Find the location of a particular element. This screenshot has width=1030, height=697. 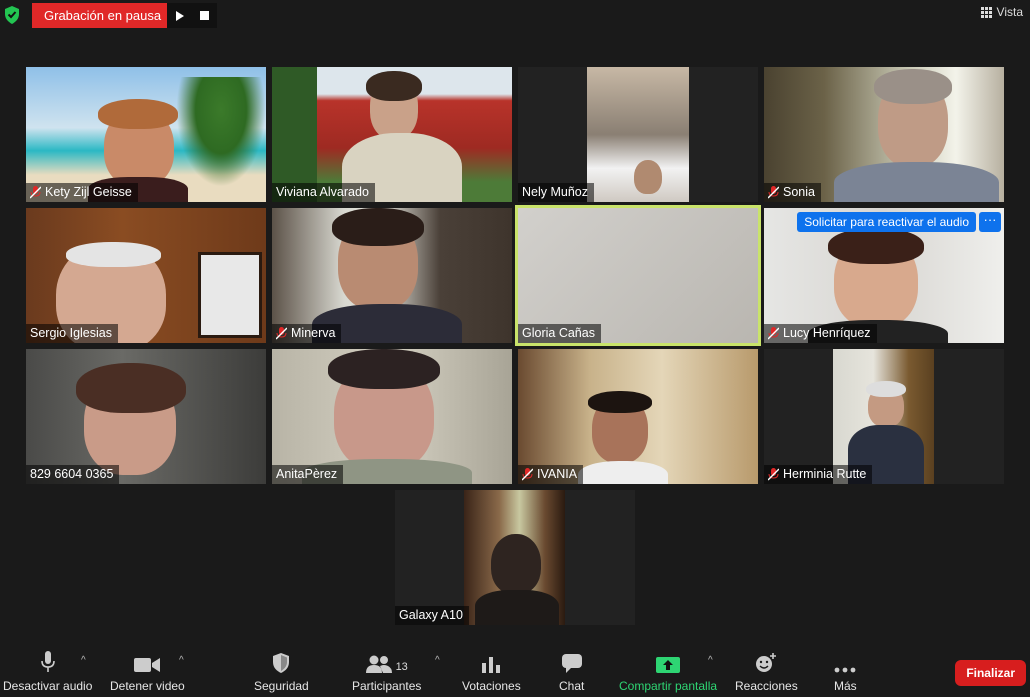

request-unmute-button: Solicitar para reactivar el audio is located at coordinates (886, 222).